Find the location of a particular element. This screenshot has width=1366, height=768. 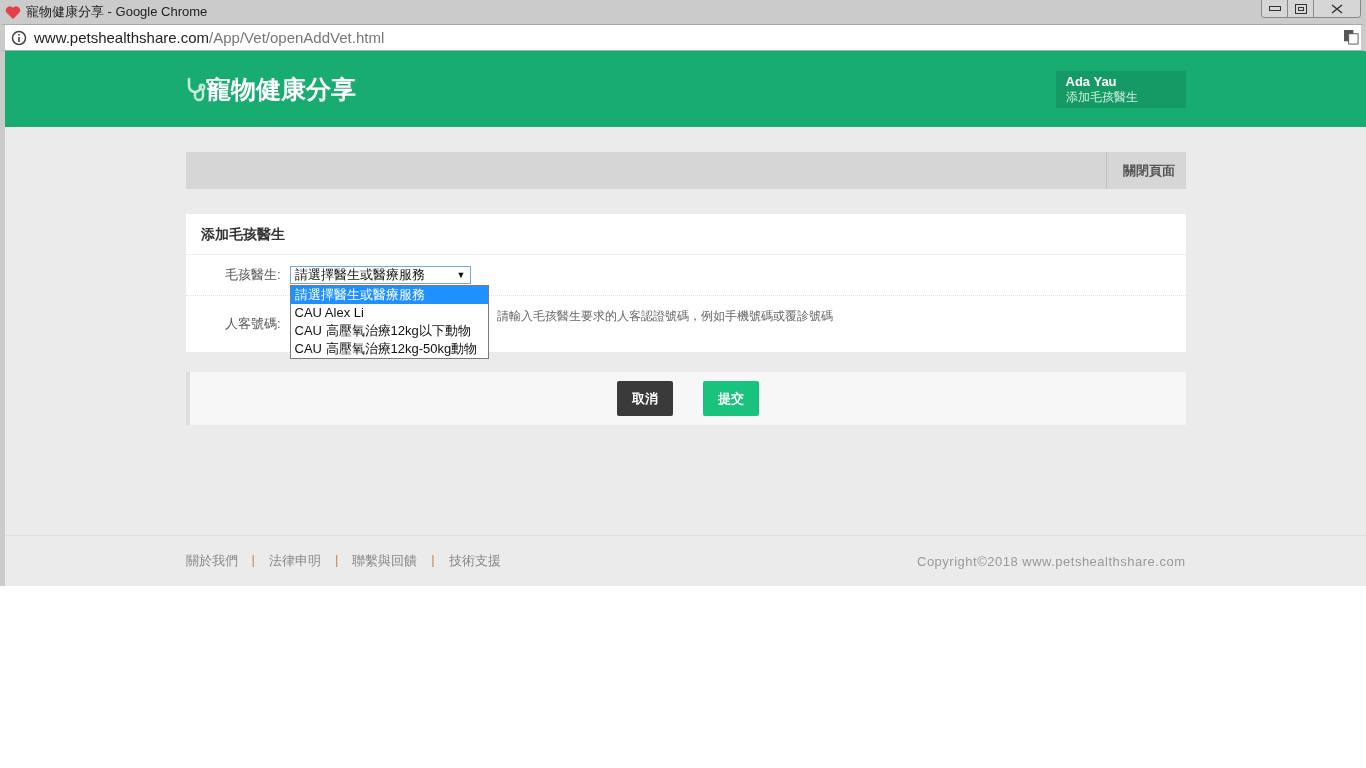

vet-select: 請選擇醫生或醫療服務 ▼ is located at coordinates (380, 275).